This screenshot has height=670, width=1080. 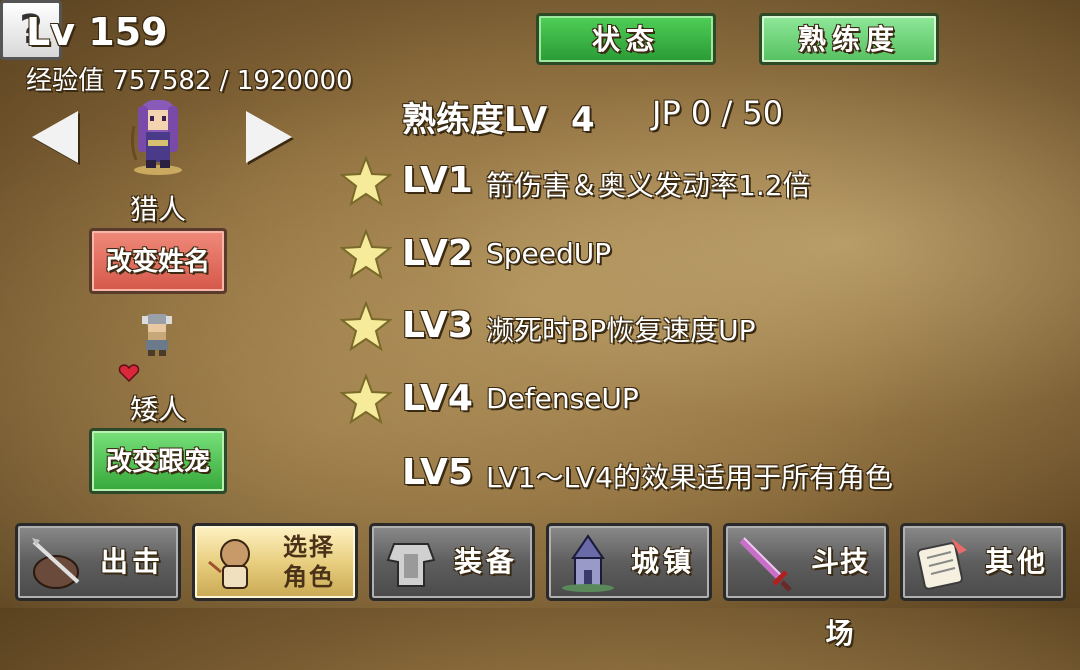 I want to click on nav-label: 出击, so click(x=131, y=561).